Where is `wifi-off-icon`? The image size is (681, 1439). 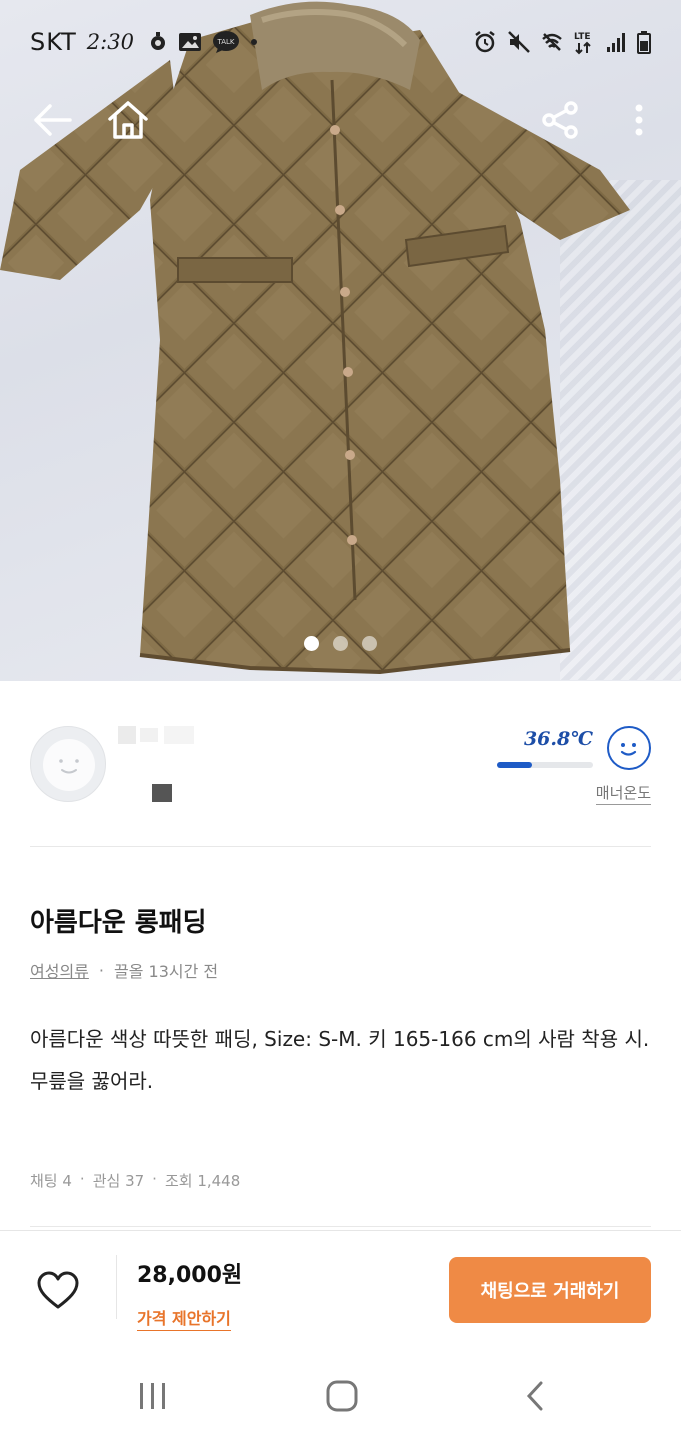 wifi-off-icon is located at coordinates (552, 42).